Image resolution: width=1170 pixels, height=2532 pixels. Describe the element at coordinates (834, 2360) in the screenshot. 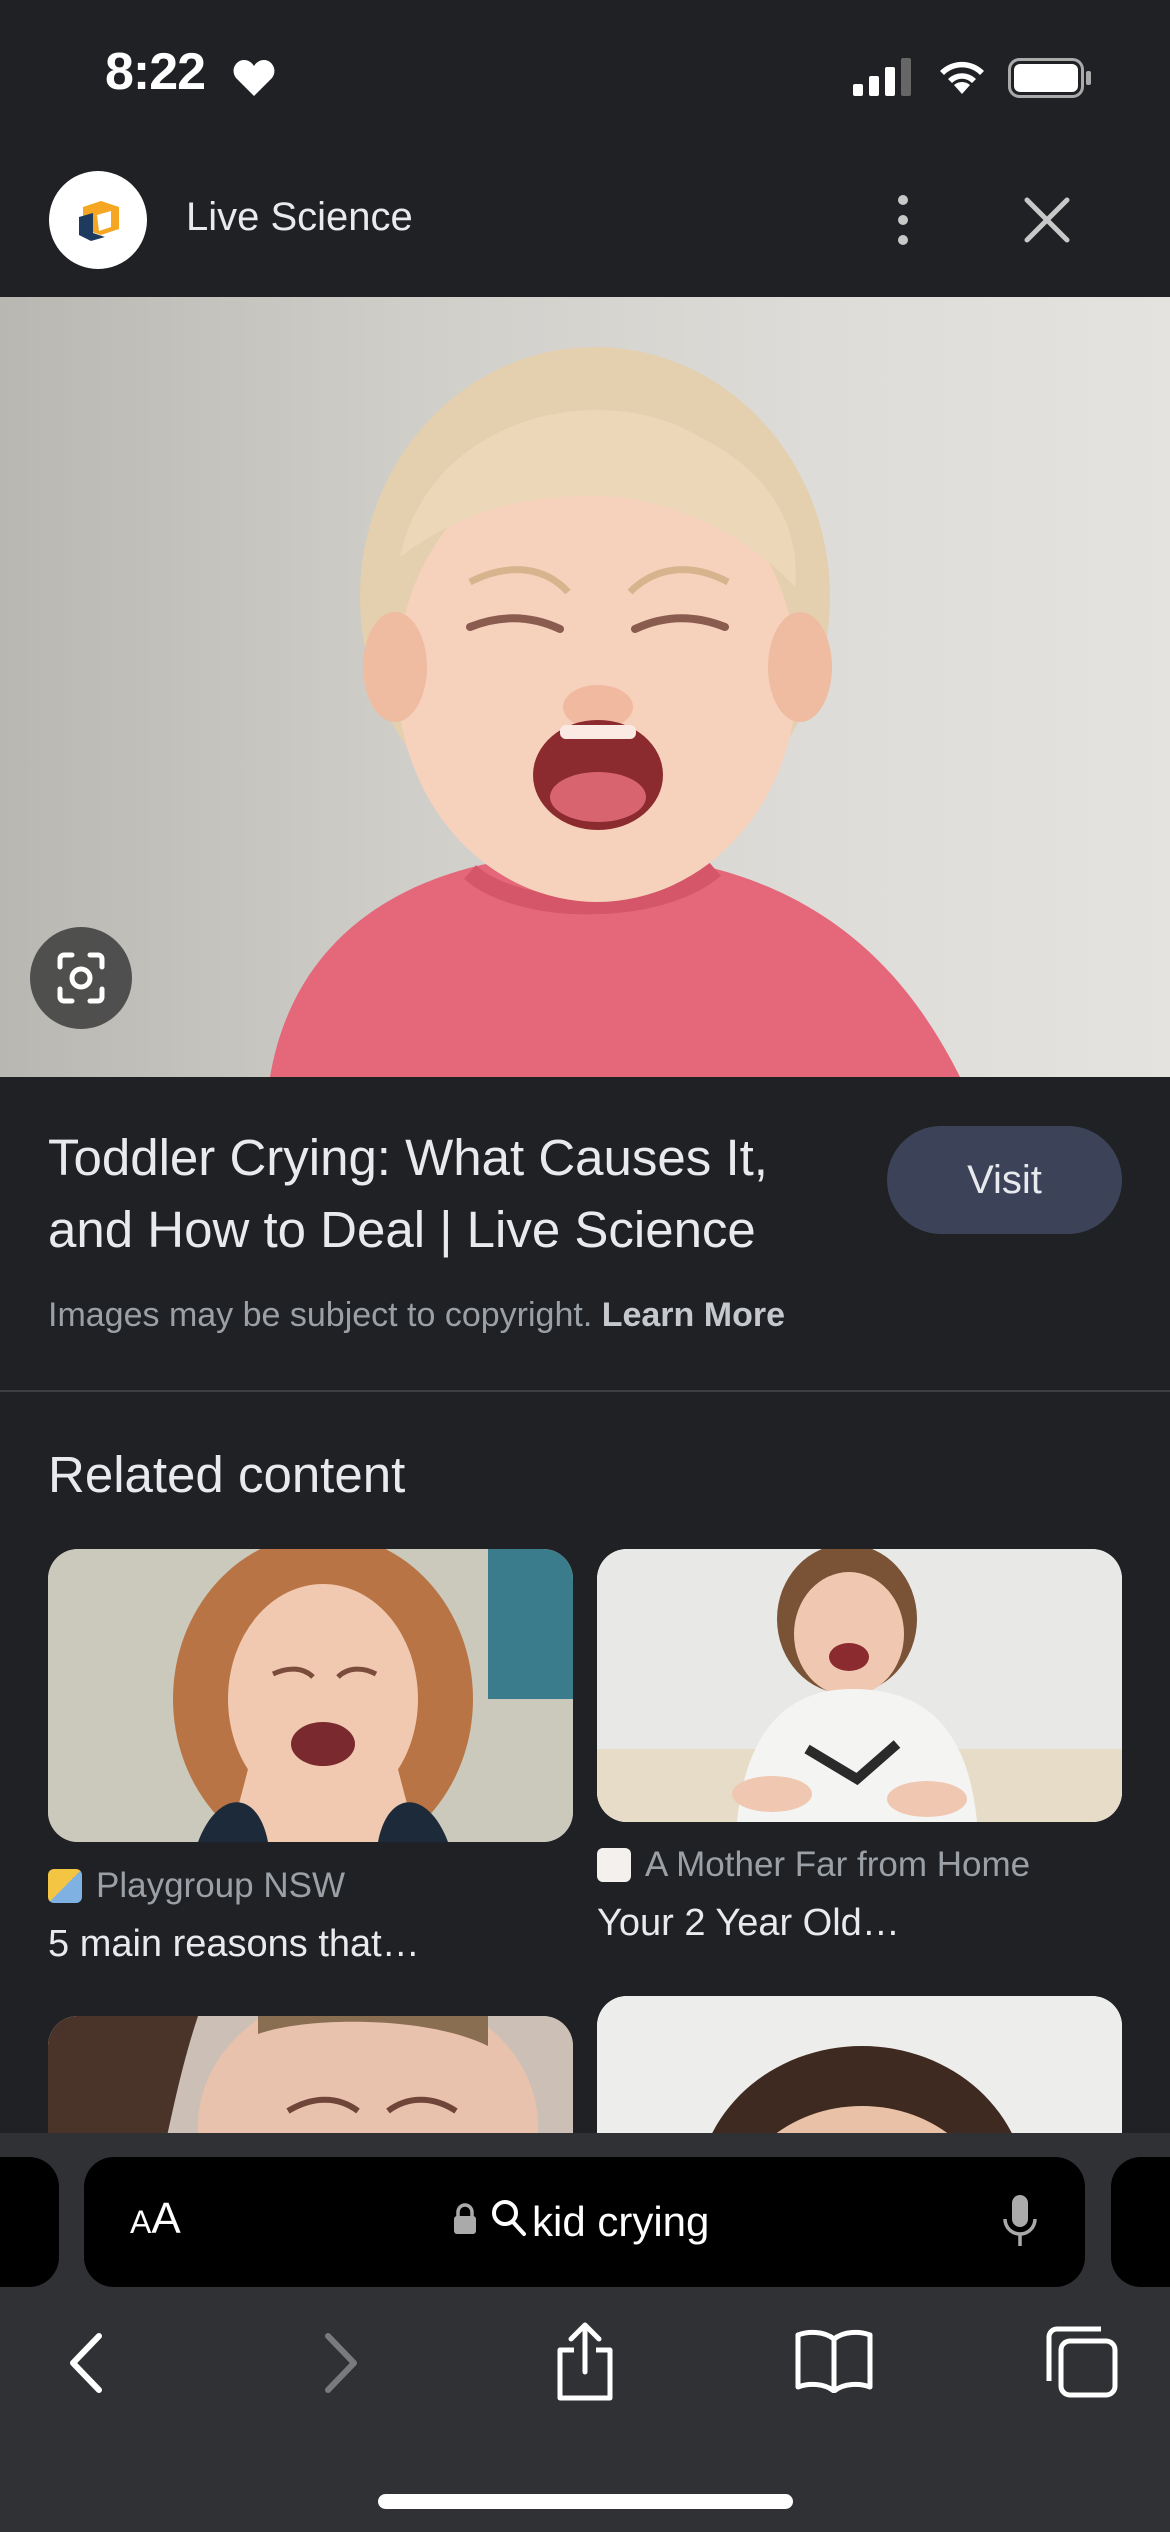

I see `bookmarks-icon` at that location.